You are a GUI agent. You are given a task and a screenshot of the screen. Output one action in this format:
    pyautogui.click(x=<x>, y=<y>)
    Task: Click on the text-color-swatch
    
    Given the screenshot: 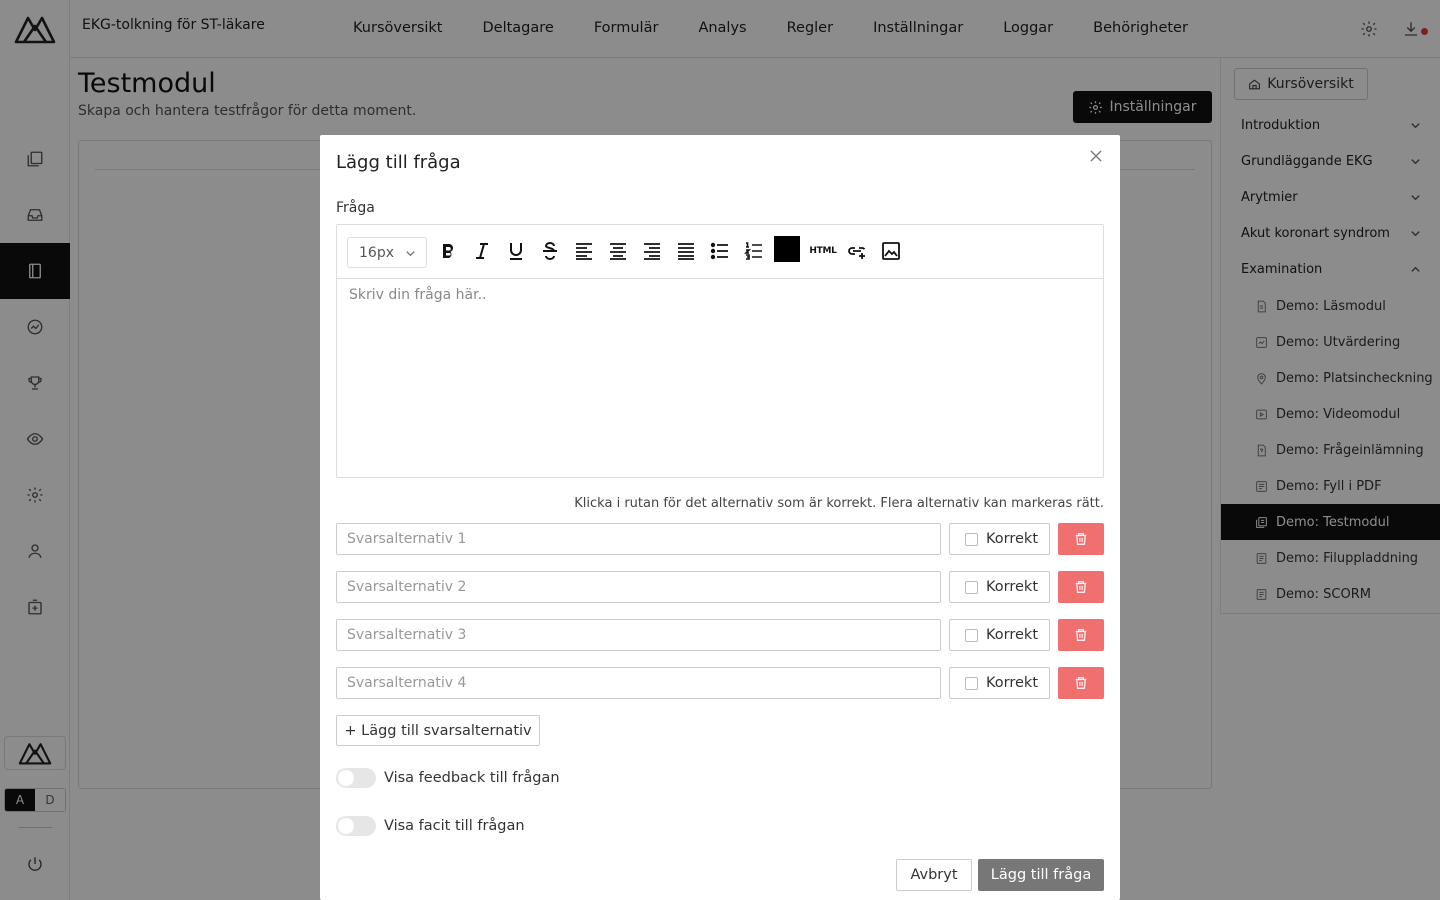 What is the action you would take?
    pyautogui.click(x=787, y=249)
    